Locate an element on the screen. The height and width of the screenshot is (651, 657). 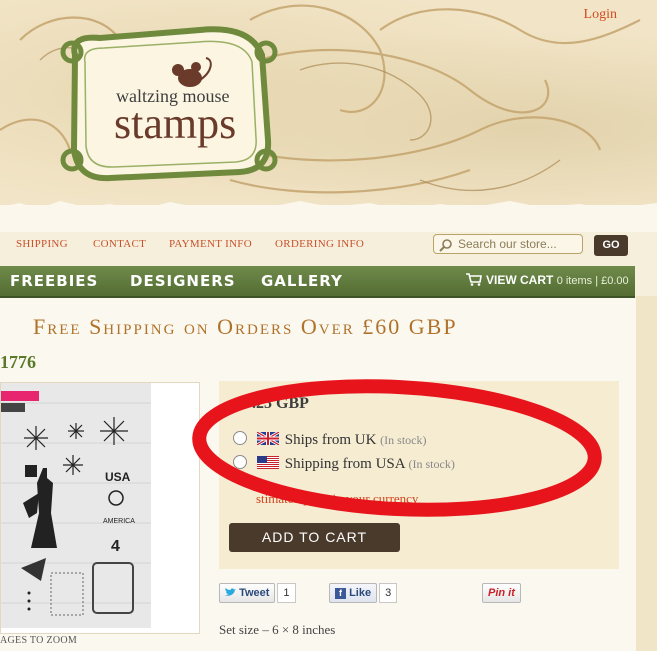
nav-gallery: GALLERY is located at coordinates (302, 281).